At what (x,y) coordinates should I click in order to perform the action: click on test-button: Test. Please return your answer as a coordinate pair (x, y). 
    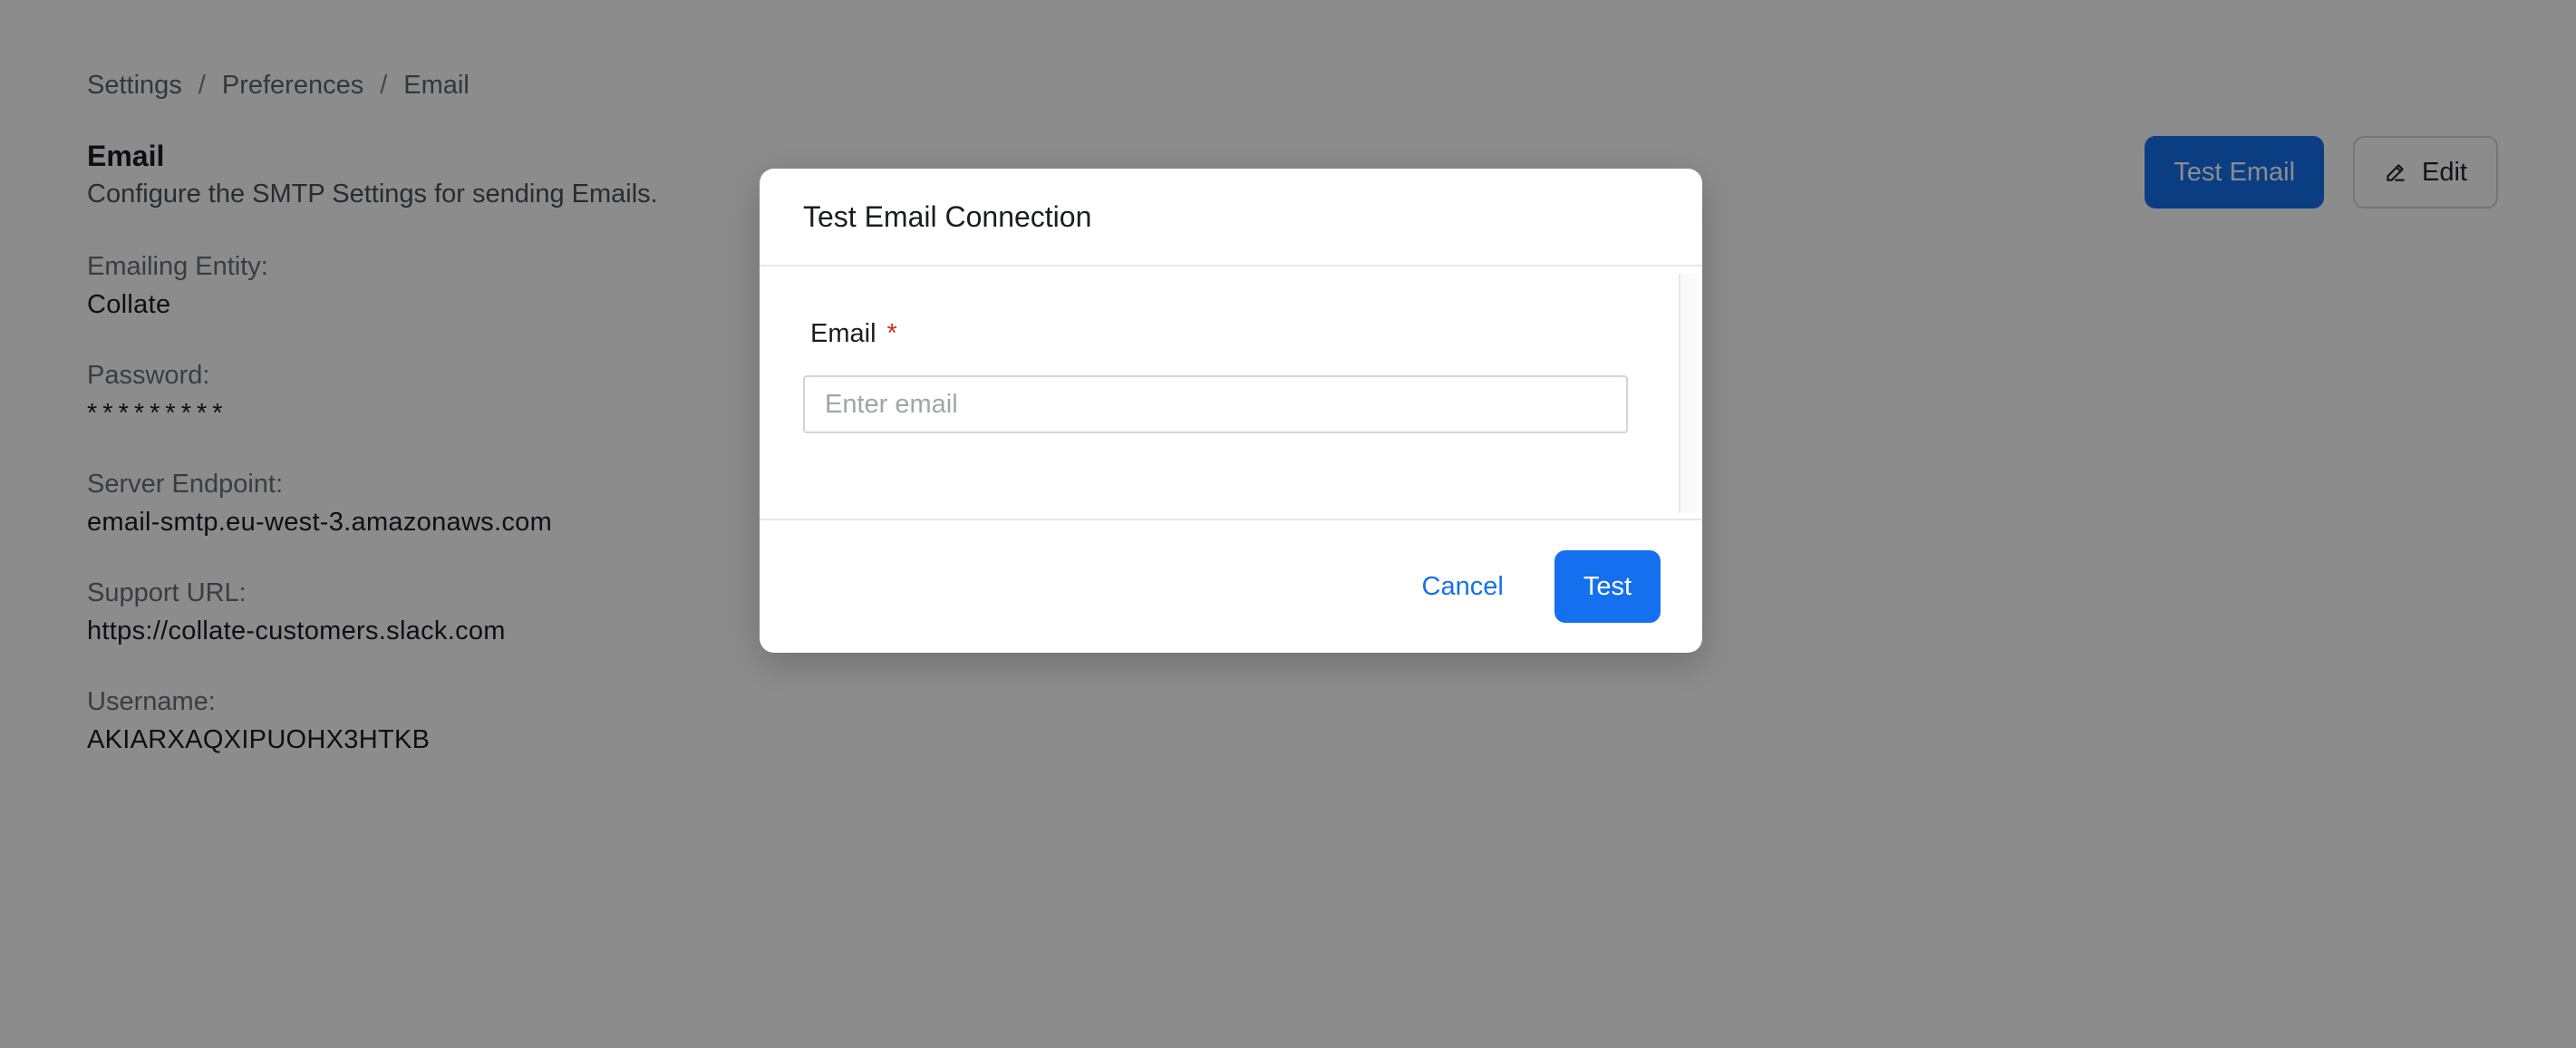
    Looking at the image, I should click on (1607, 586).